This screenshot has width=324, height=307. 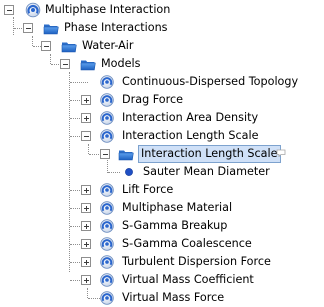 I want to click on tree-node-label: Virtual Mass Coefficient, so click(x=188, y=279).